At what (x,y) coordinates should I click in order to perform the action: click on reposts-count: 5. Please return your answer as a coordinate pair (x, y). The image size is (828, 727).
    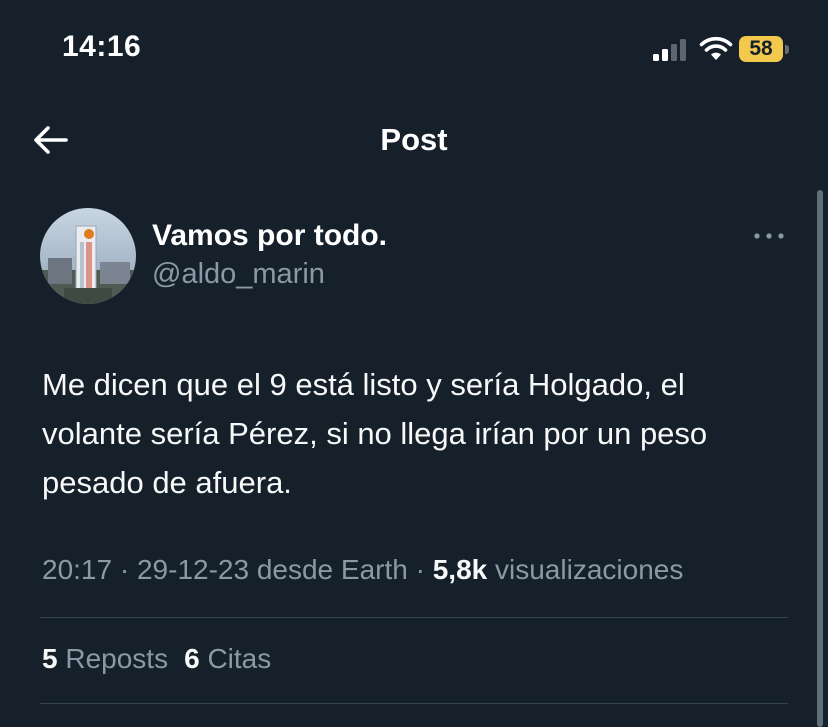
    Looking at the image, I should click on (50, 658).